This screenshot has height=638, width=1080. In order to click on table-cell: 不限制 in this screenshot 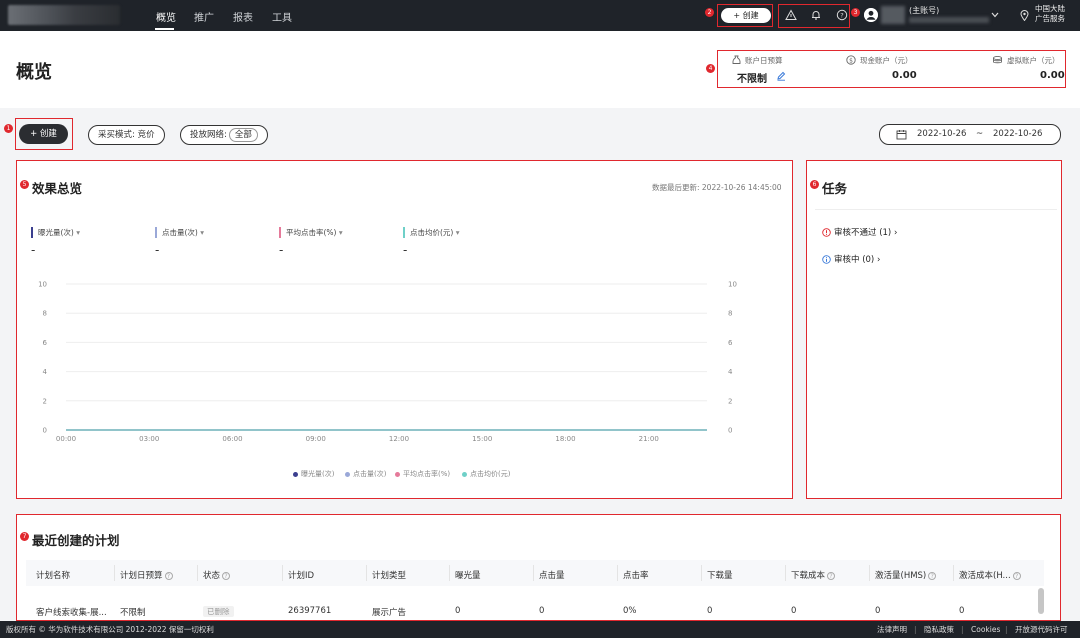, I will do `click(133, 613)`.